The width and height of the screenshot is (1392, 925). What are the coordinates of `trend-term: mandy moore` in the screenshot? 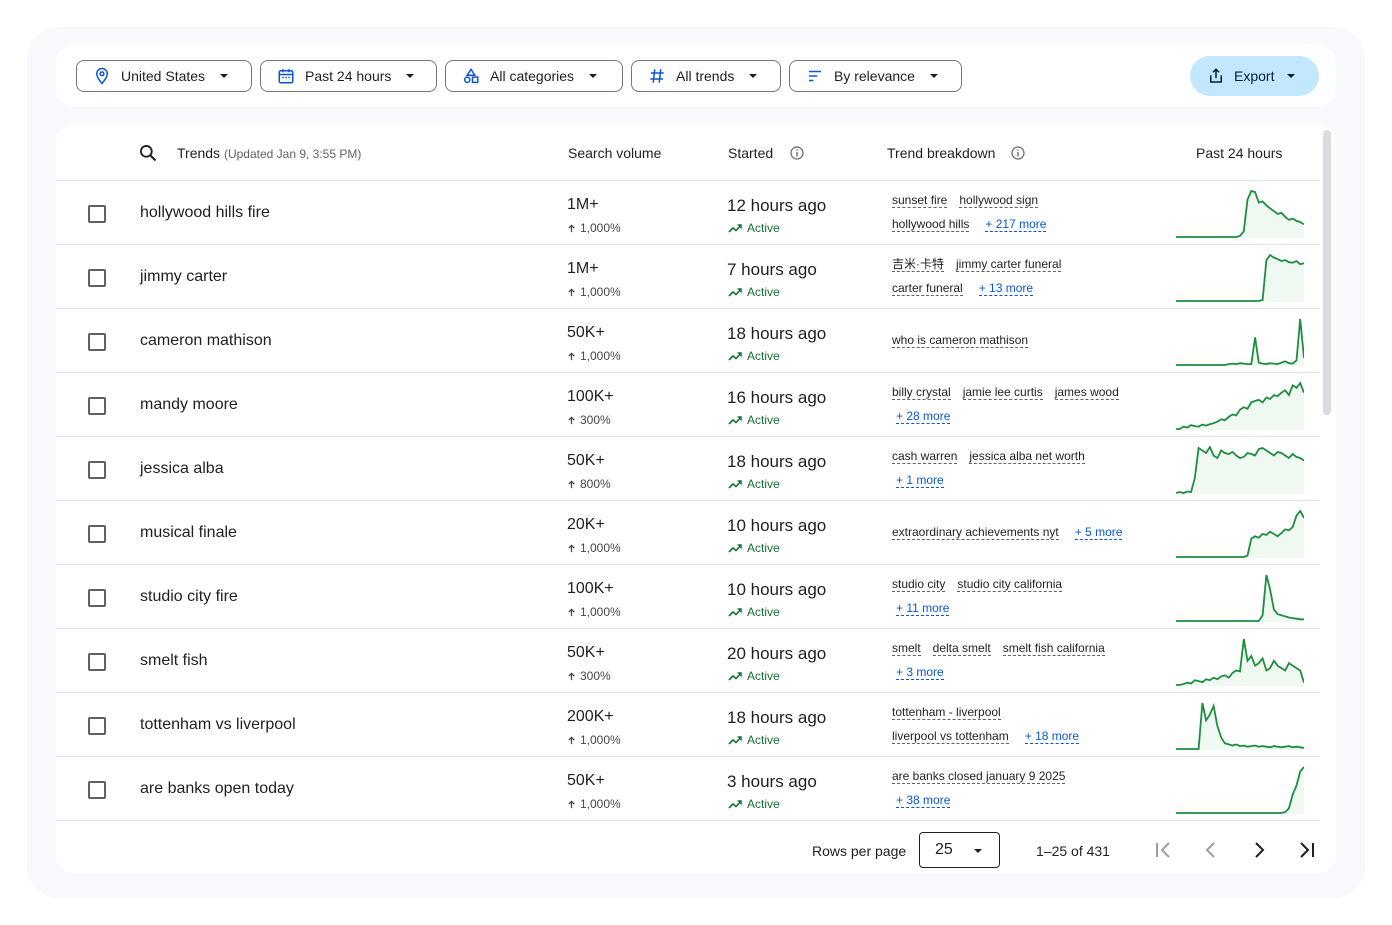 It's located at (189, 405).